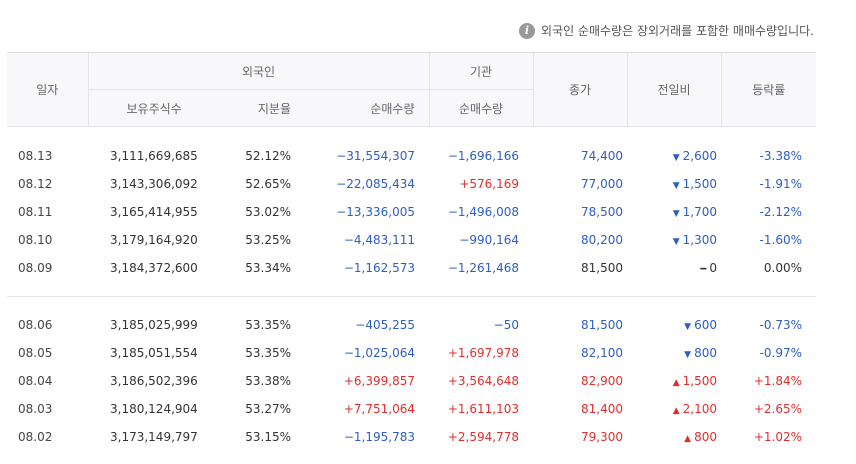 The image size is (856, 464). I want to click on header-foreign-net: 순매수량, so click(374, 108).